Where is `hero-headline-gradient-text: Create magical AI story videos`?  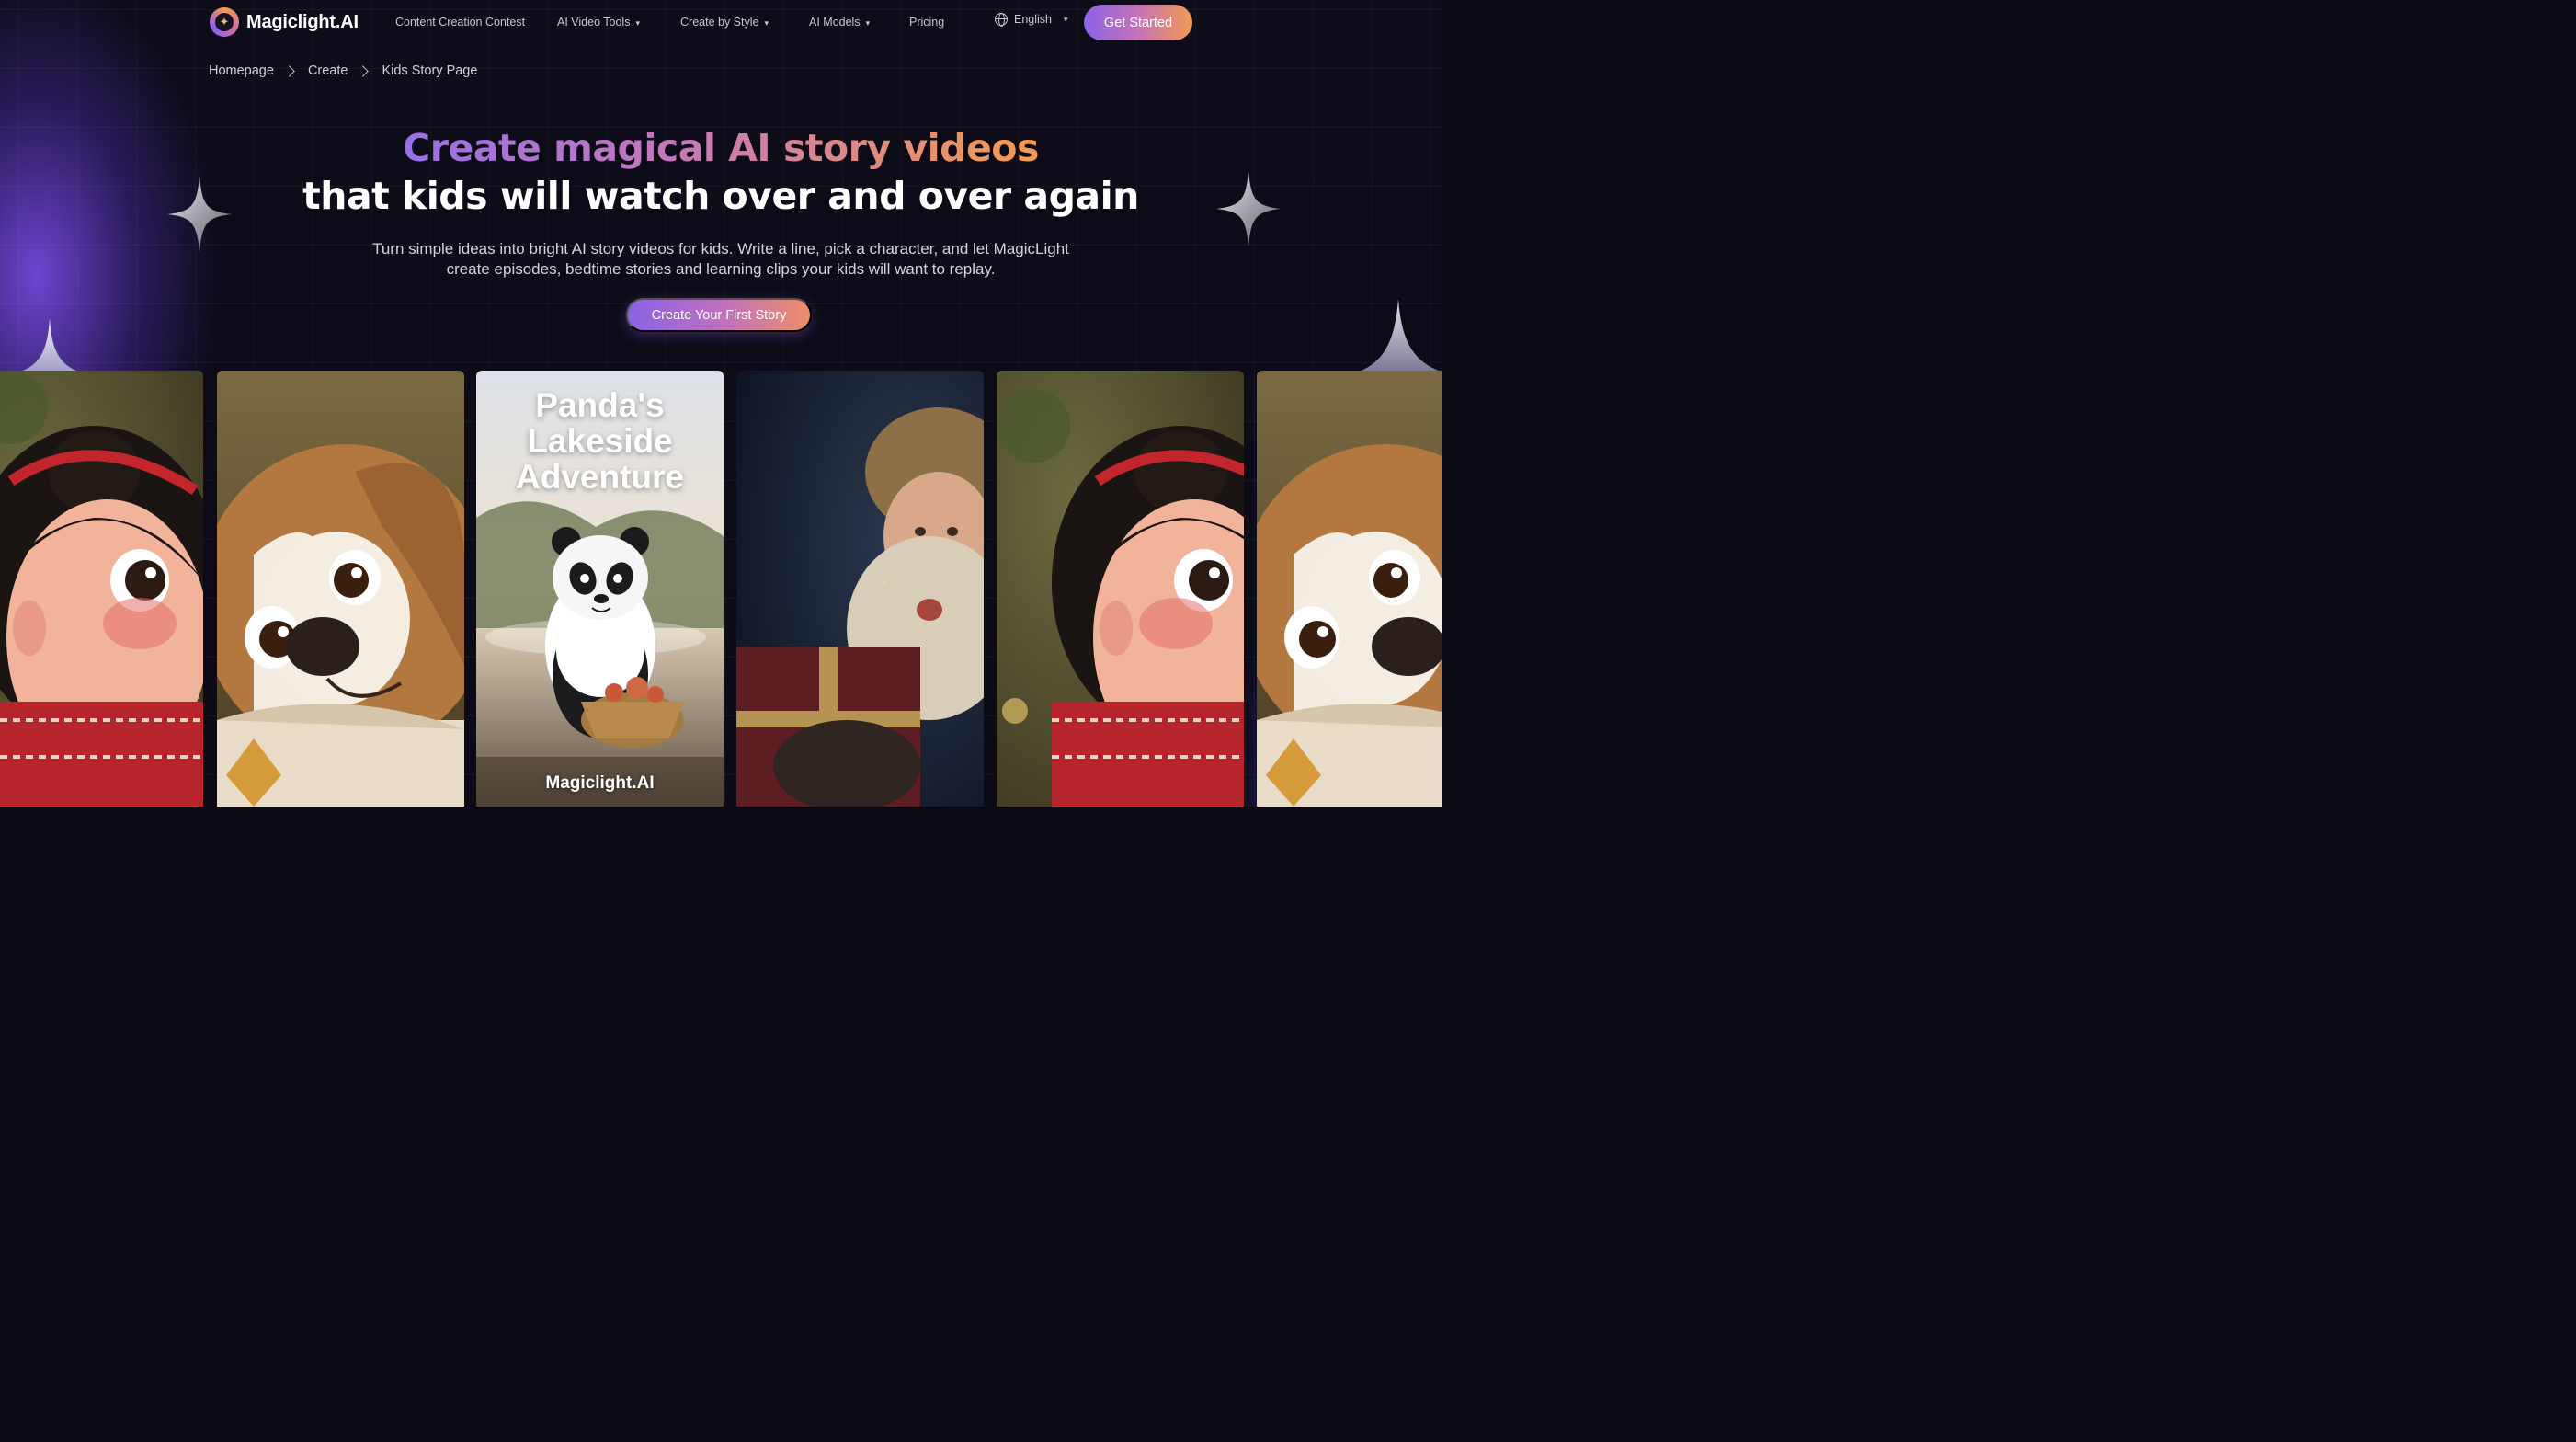 hero-headline-gradient-text: Create magical AI story videos is located at coordinates (721, 148).